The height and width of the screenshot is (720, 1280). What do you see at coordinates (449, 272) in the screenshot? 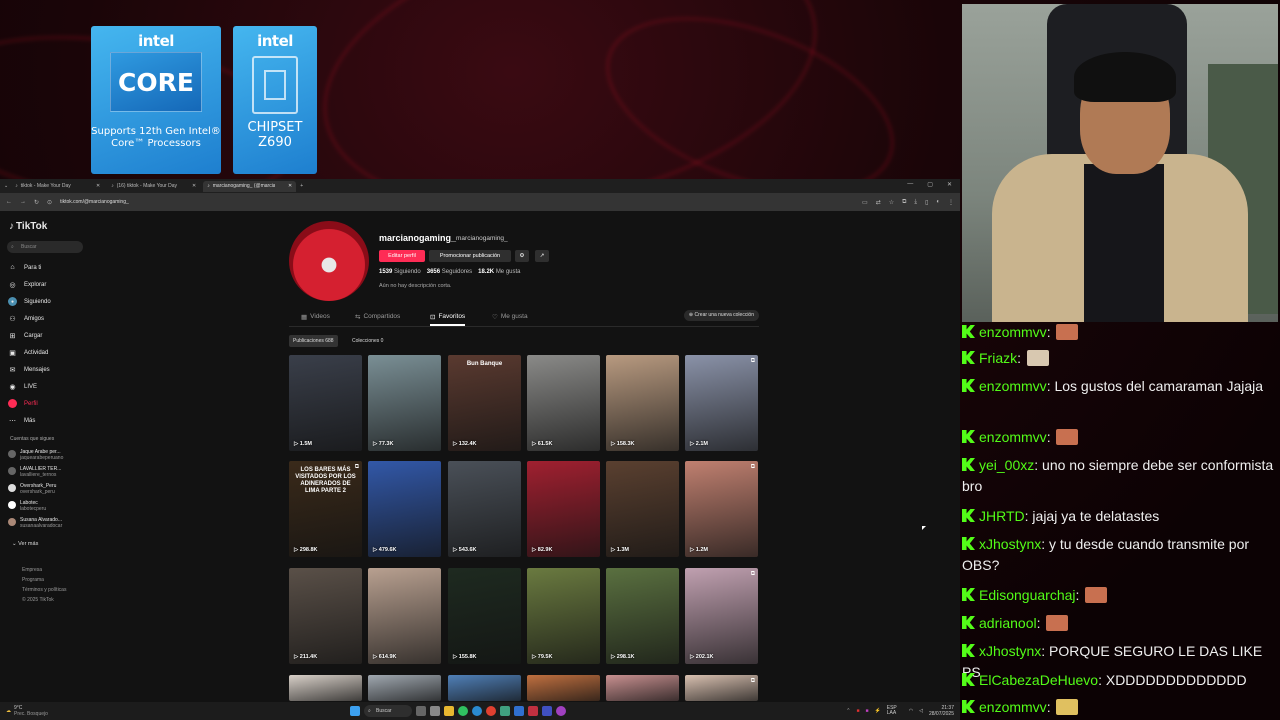
I see `followers-stat: 3656 Seguidores` at bounding box center [449, 272].